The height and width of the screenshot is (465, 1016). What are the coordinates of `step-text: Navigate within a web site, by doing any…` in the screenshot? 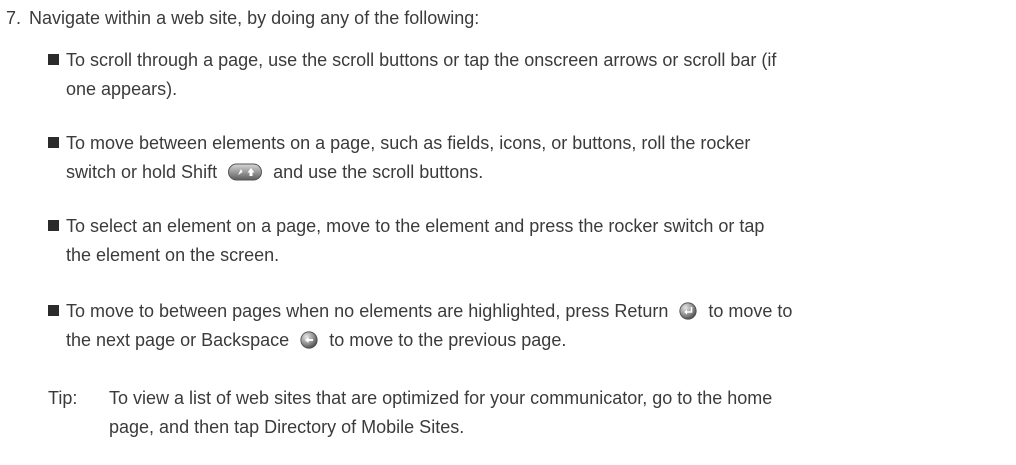 It's located at (254, 18).